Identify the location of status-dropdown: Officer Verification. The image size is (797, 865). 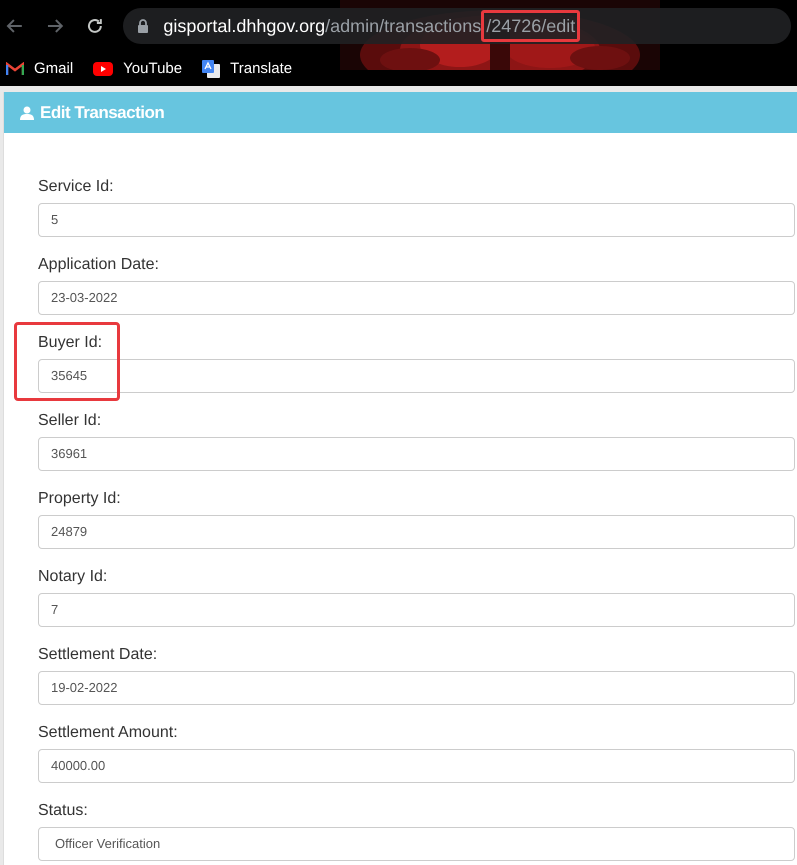
(416, 844).